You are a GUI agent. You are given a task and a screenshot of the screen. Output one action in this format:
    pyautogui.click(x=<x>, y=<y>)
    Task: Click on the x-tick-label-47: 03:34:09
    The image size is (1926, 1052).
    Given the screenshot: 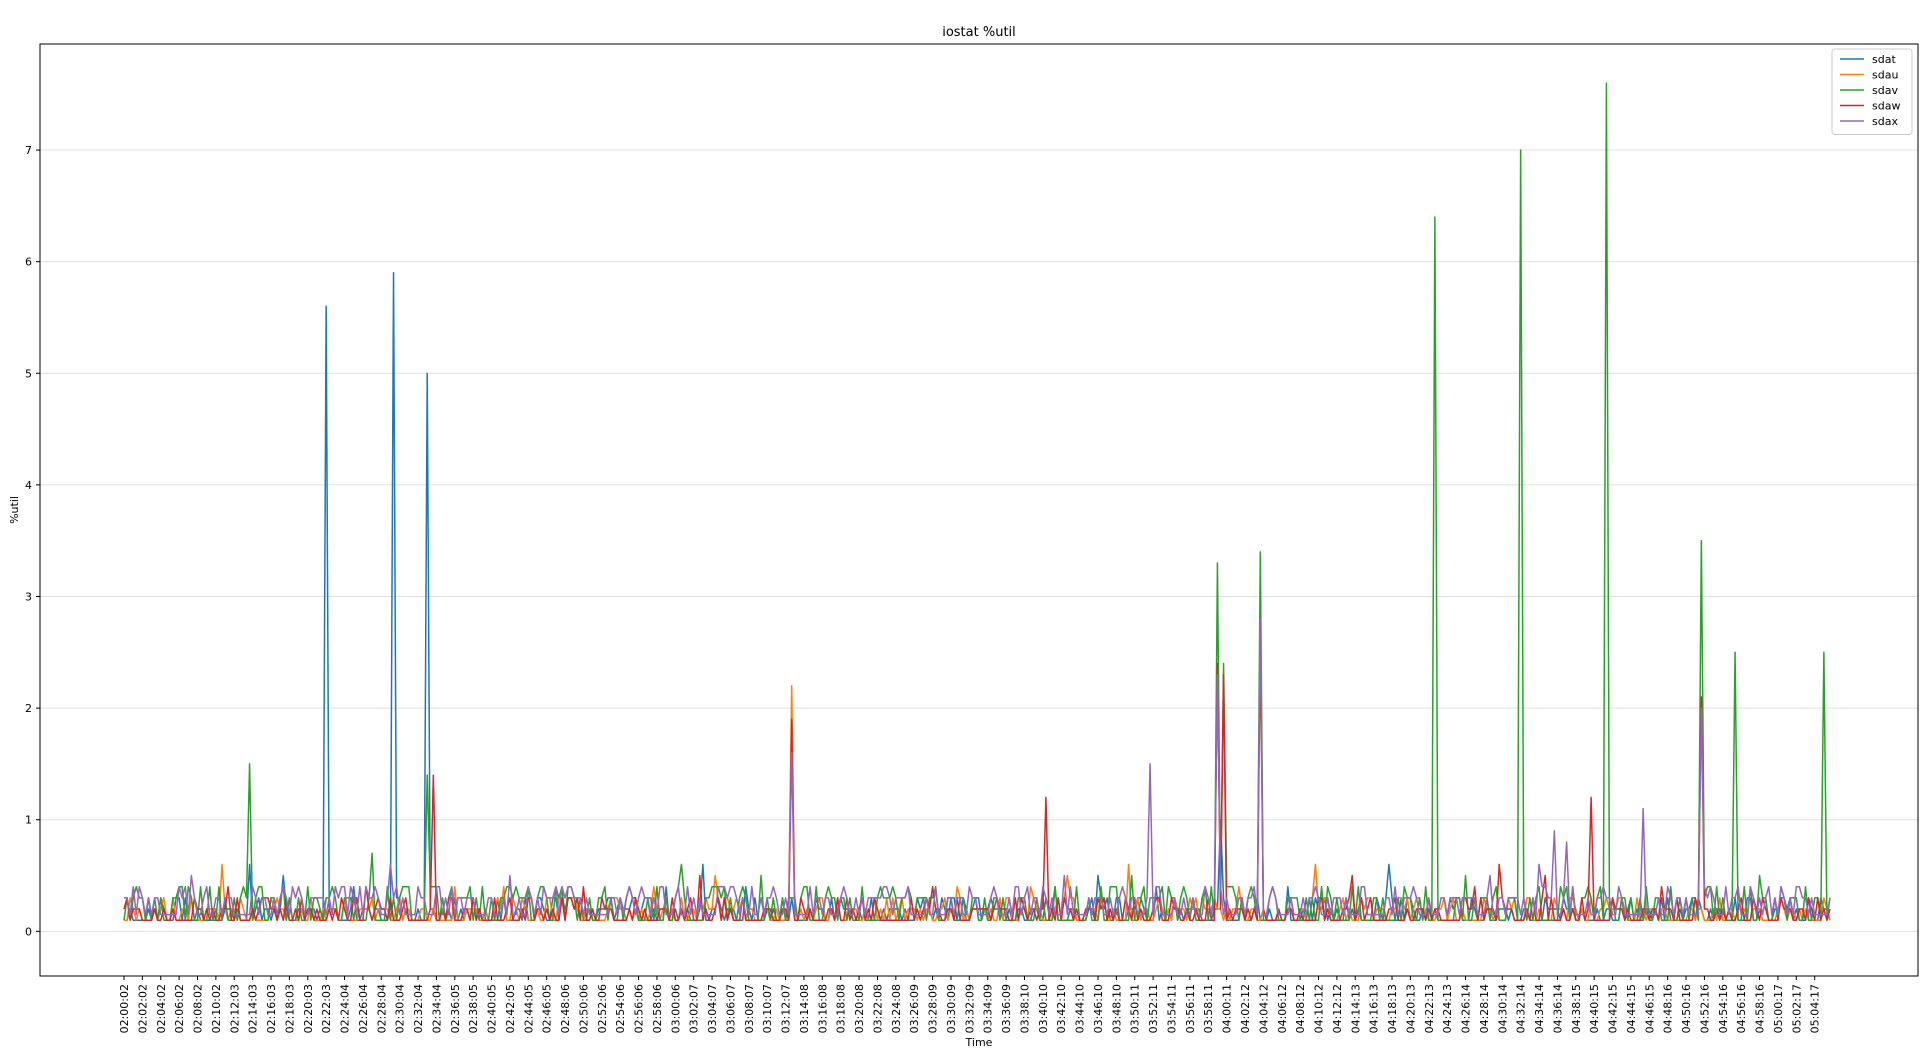 What is the action you would take?
    pyautogui.click(x=988, y=1008)
    